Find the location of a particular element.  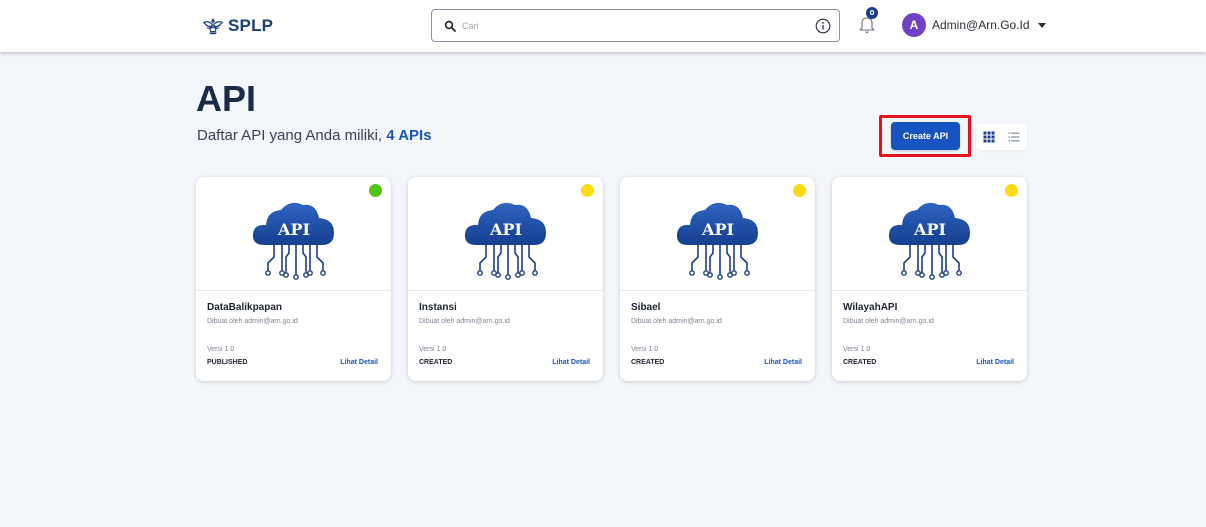

api-count: 4 APIs is located at coordinates (409, 135).